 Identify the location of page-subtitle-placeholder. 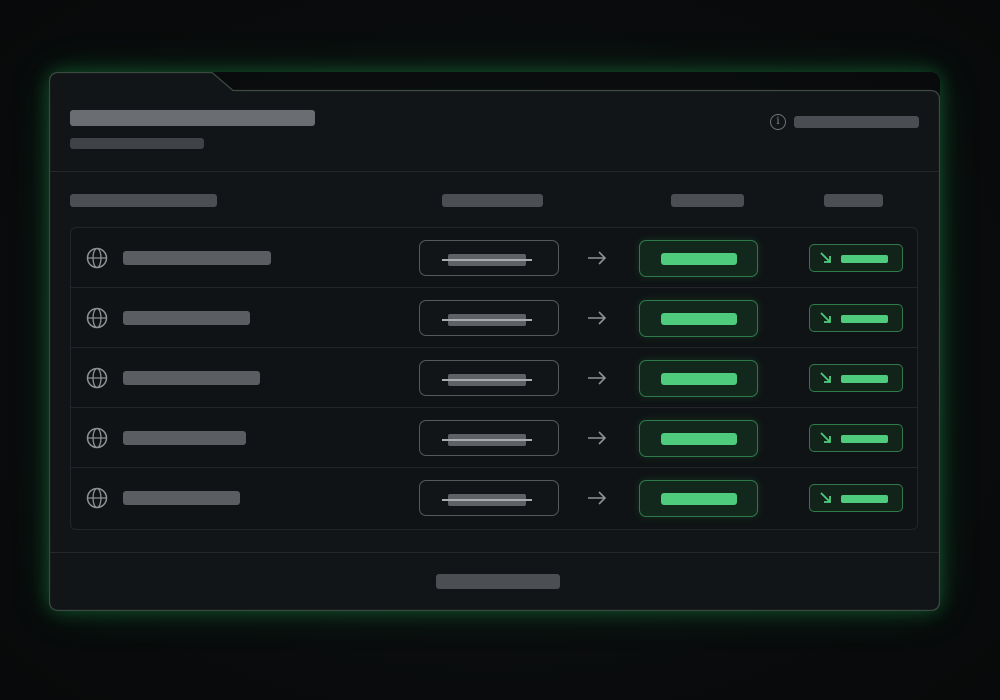
(137, 143).